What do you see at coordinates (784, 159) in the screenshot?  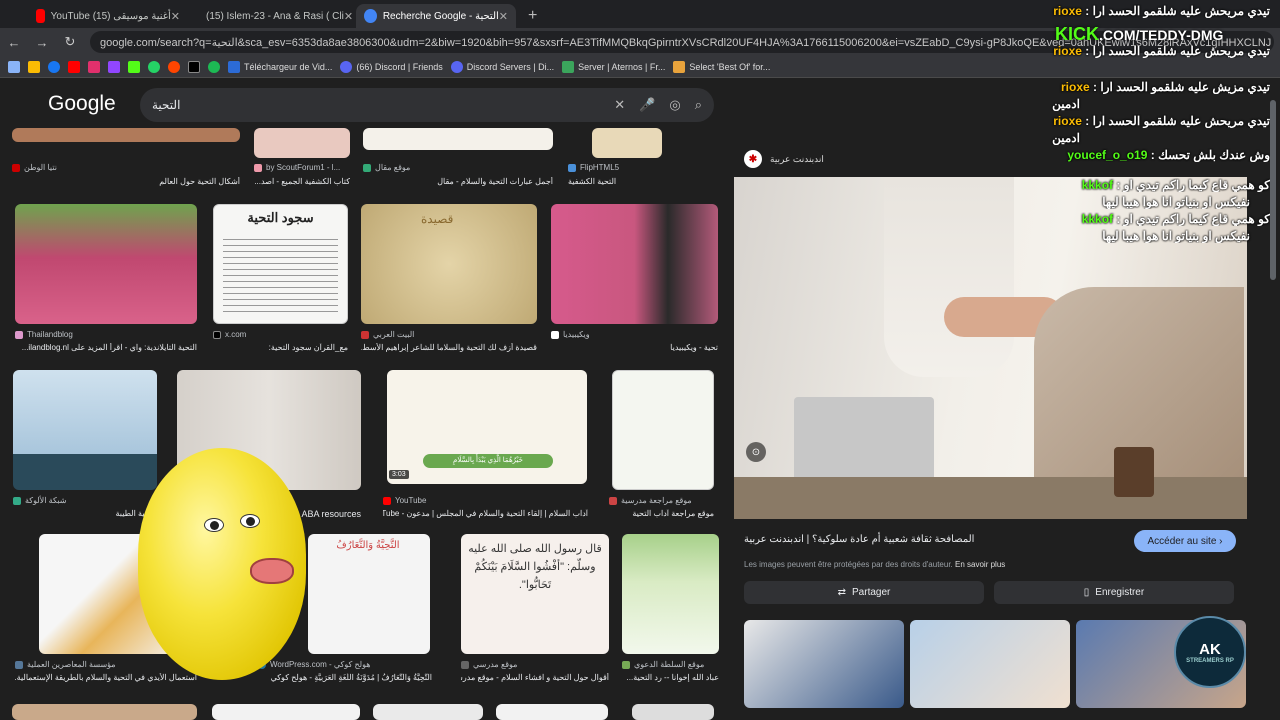 I see `preview-source: ✱ اندبندنت عربية` at bounding box center [784, 159].